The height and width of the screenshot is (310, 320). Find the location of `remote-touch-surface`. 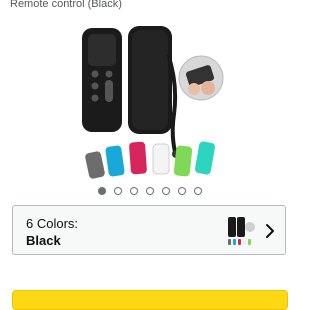

remote-touch-surface is located at coordinates (102, 50).